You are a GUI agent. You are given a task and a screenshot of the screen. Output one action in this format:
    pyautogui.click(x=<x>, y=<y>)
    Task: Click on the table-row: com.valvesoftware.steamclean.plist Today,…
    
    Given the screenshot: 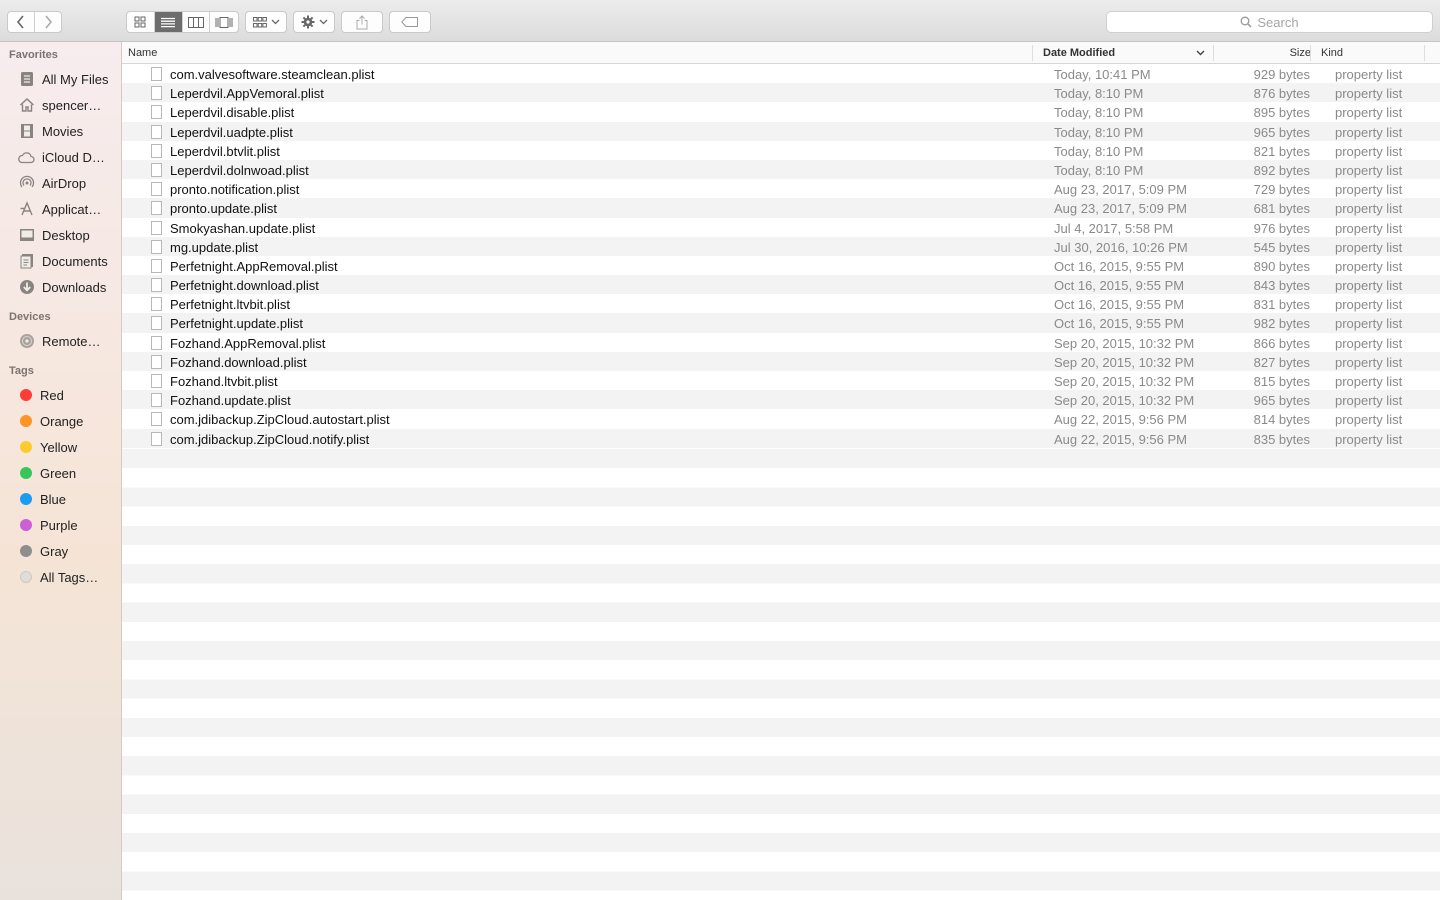 What is the action you would take?
    pyautogui.click(x=781, y=74)
    